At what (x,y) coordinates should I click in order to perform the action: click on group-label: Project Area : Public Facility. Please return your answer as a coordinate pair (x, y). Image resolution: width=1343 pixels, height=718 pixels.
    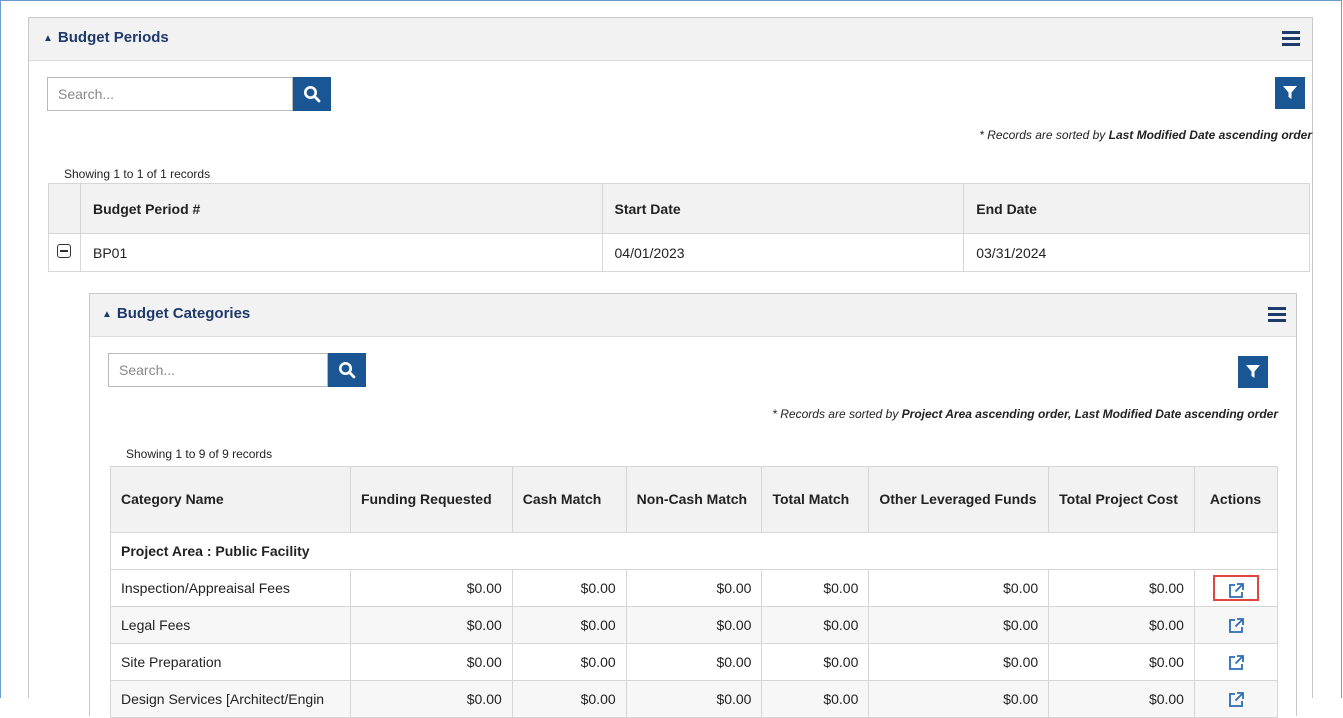
    Looking at the image, I should click on (694, 551).